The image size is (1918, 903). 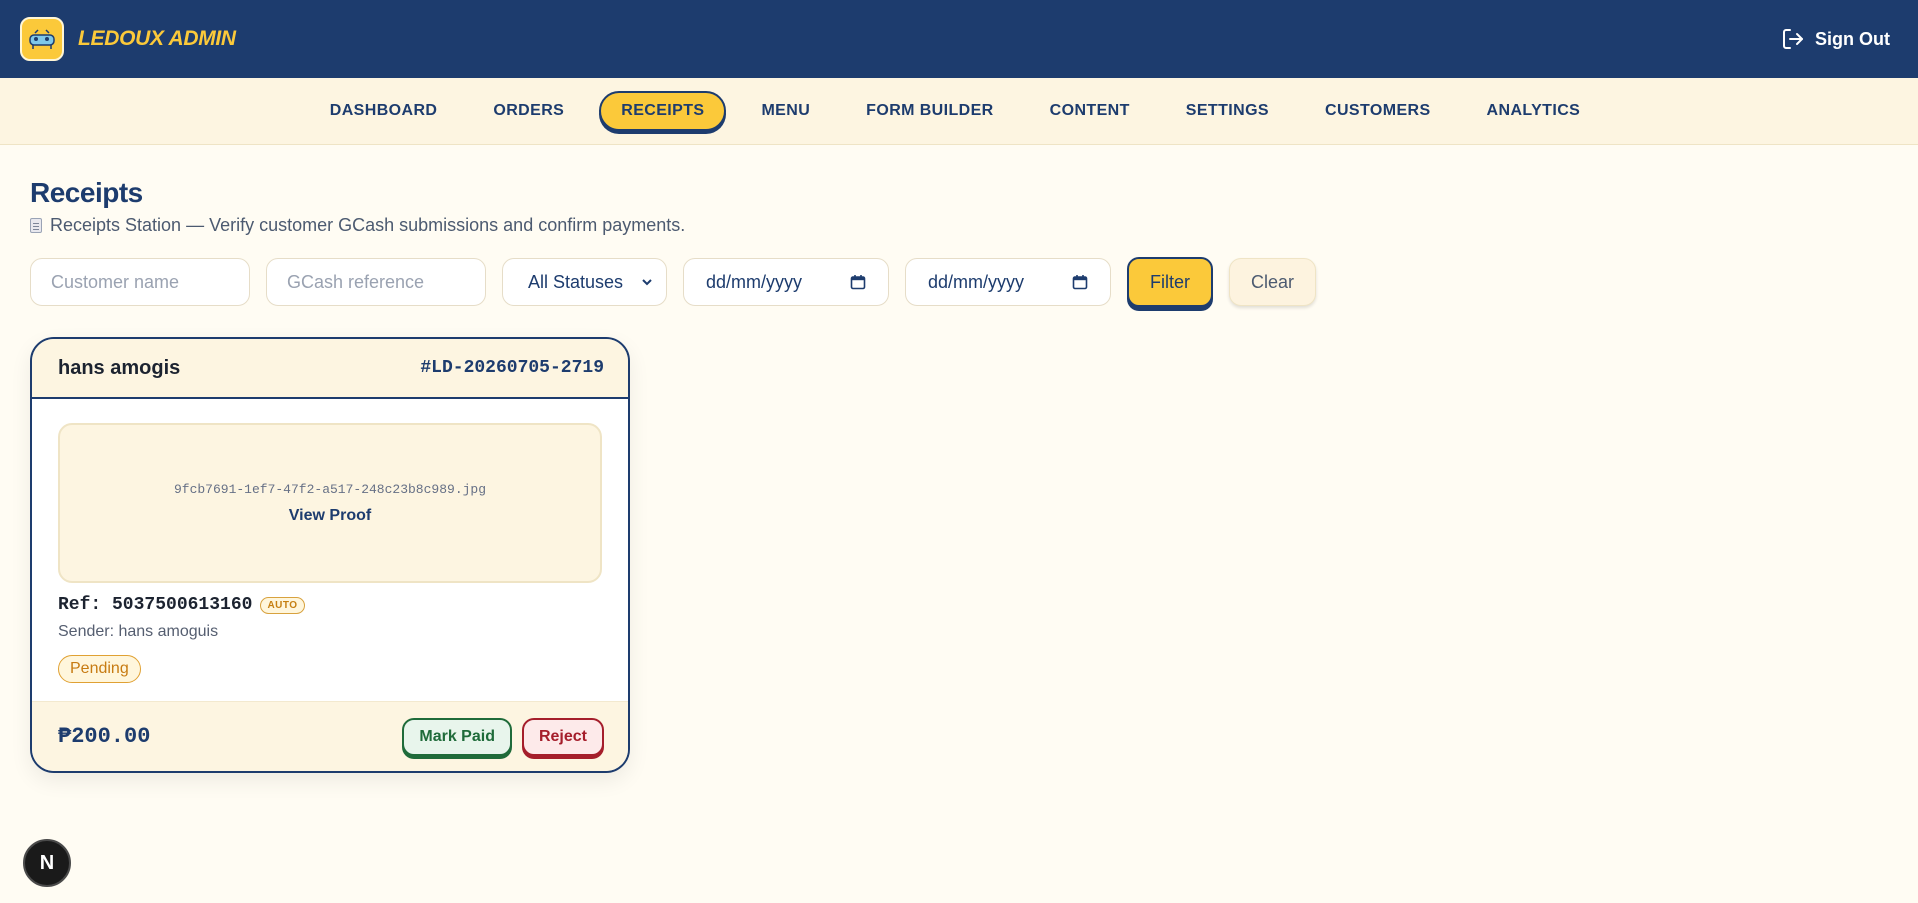 What do you see at coordinates (155, 605) in the screenshot?
I see `gcash-reference: Ref: 5037500613160` at bounding box center [155, 605].